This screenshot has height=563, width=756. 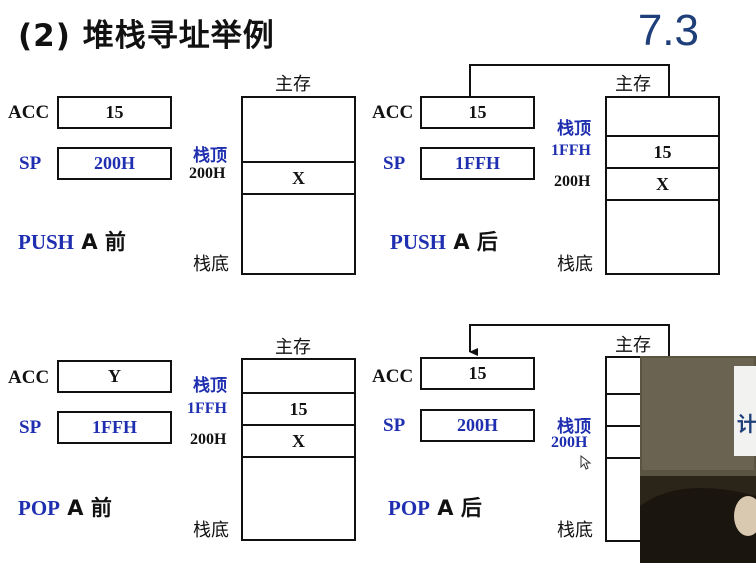 I want to click on caption-push-after: PUSH A 后, so click(x=444, y=241).